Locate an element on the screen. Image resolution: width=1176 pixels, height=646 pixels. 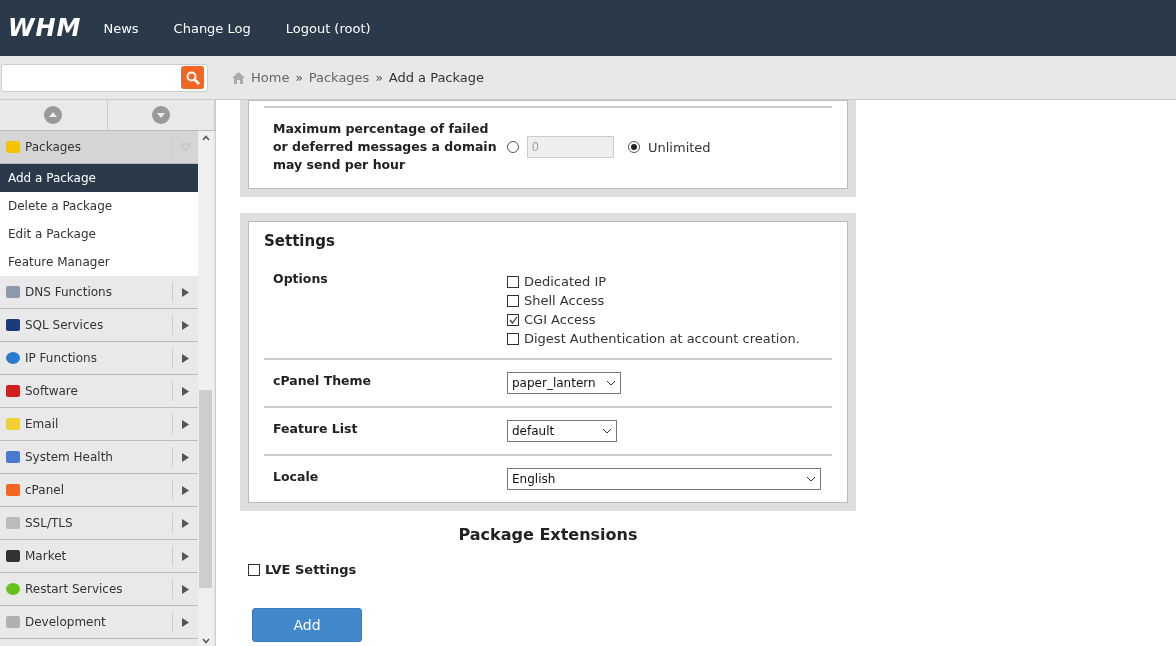
dropdown: paper_lantern is located at coordinates (564, 383).